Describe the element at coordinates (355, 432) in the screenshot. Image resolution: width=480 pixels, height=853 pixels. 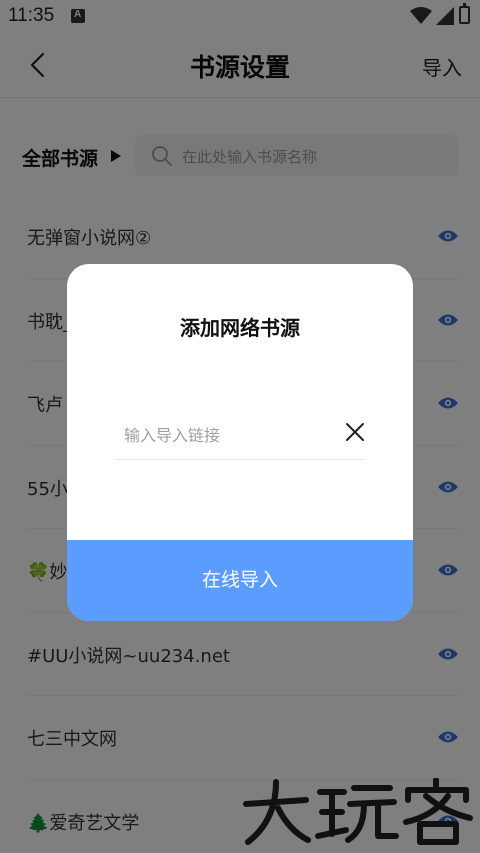
I see `close-icon` at that location.